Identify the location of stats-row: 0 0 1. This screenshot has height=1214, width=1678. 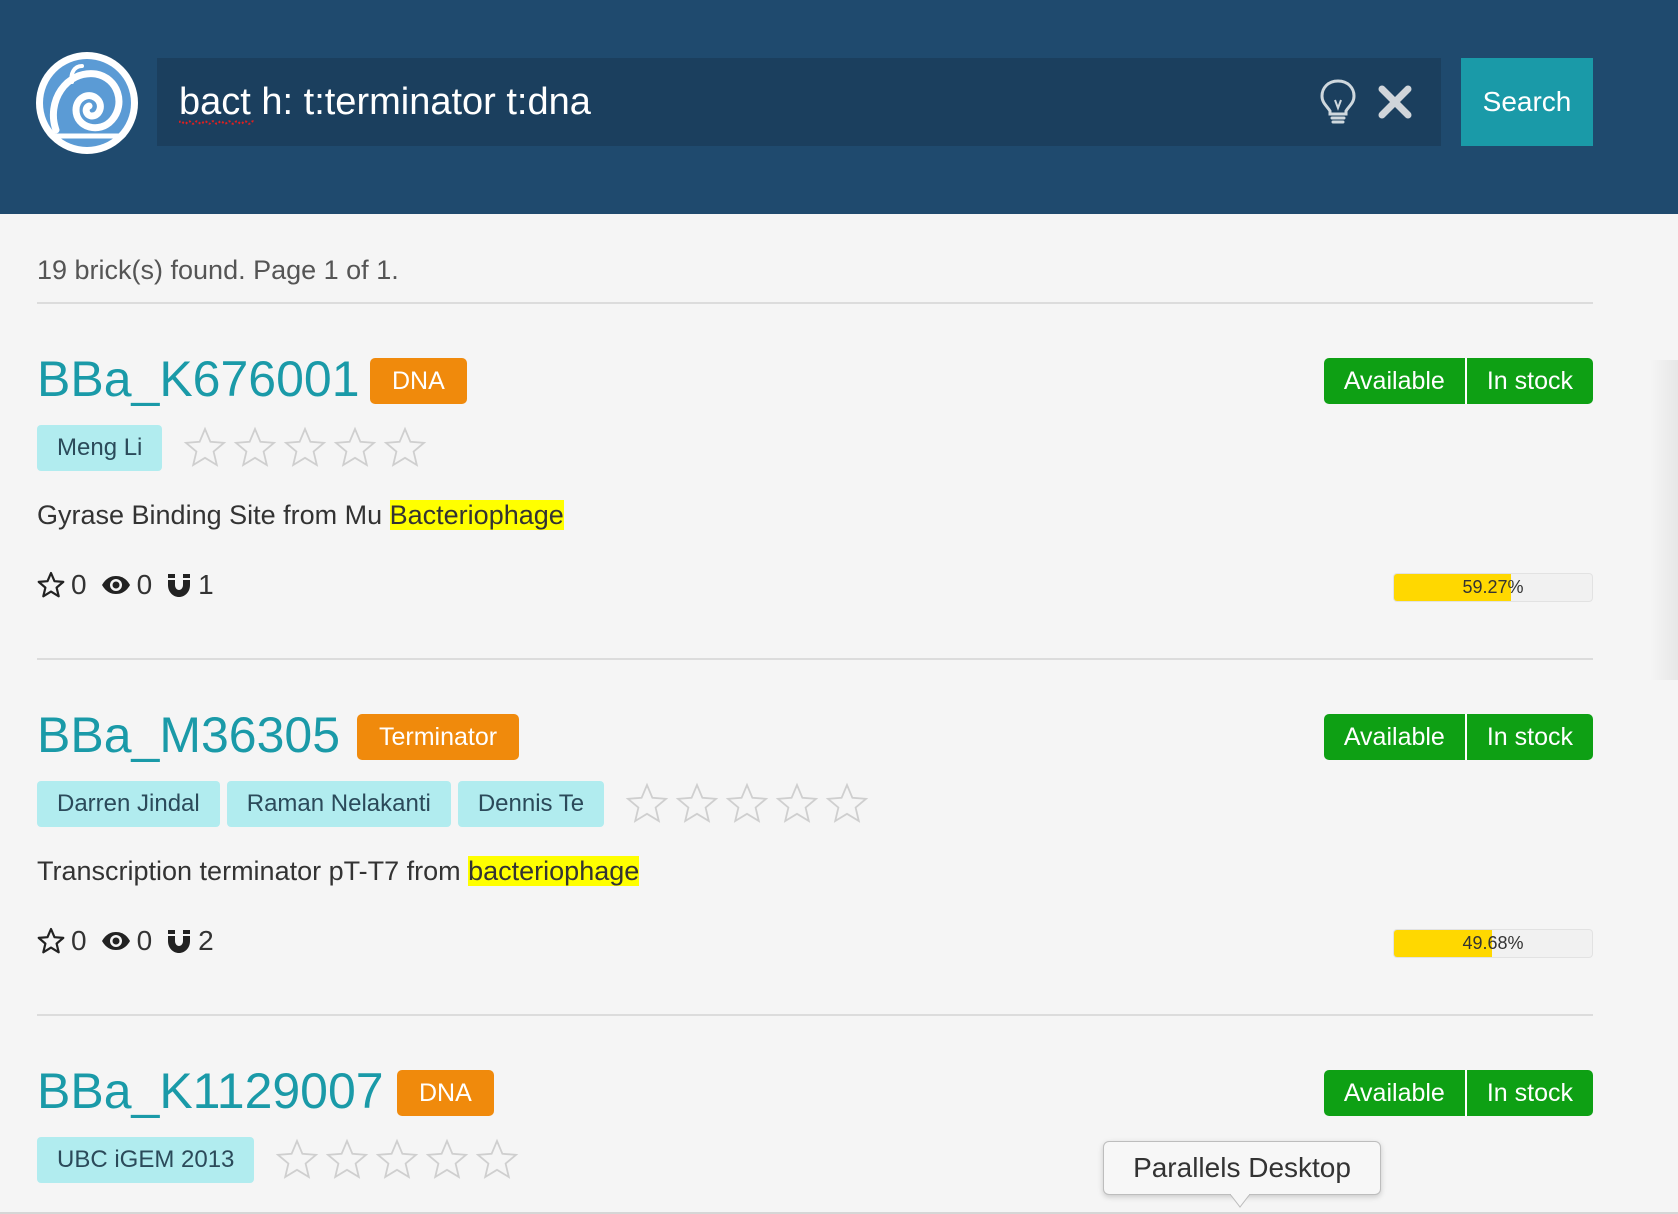
(132, 585).